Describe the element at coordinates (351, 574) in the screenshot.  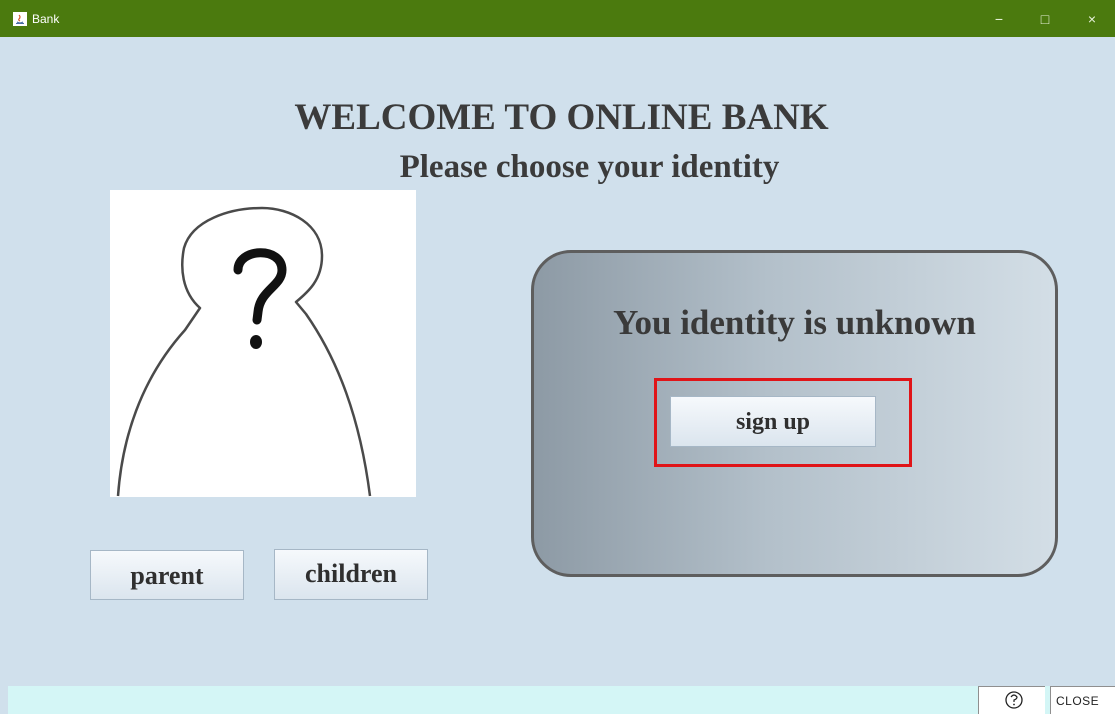
I see `children-button: children` at that location.